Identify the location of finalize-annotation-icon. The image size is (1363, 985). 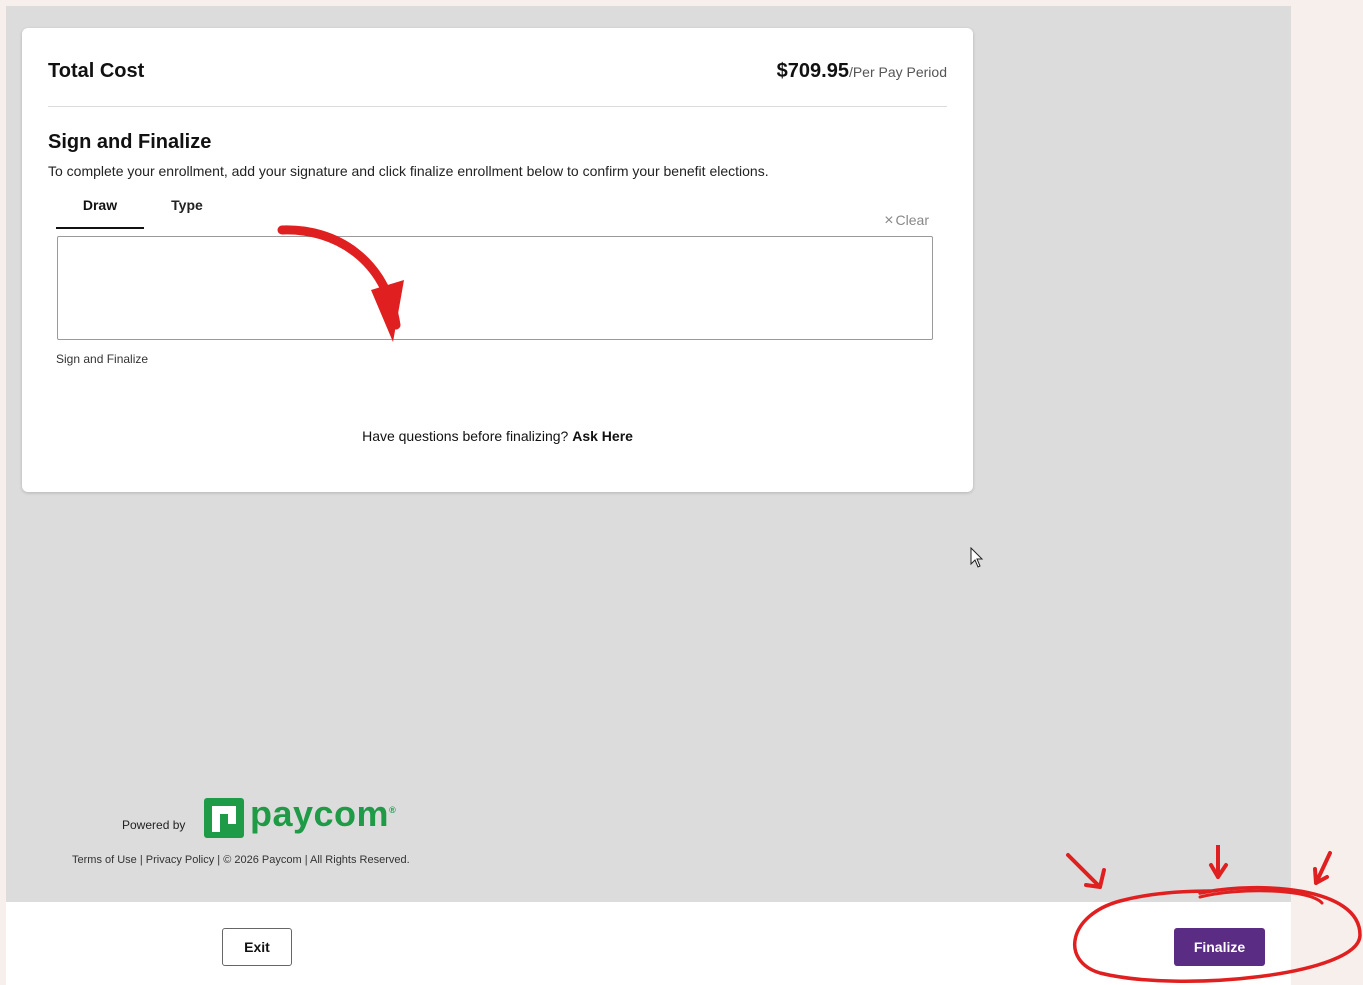
(1214, 914).